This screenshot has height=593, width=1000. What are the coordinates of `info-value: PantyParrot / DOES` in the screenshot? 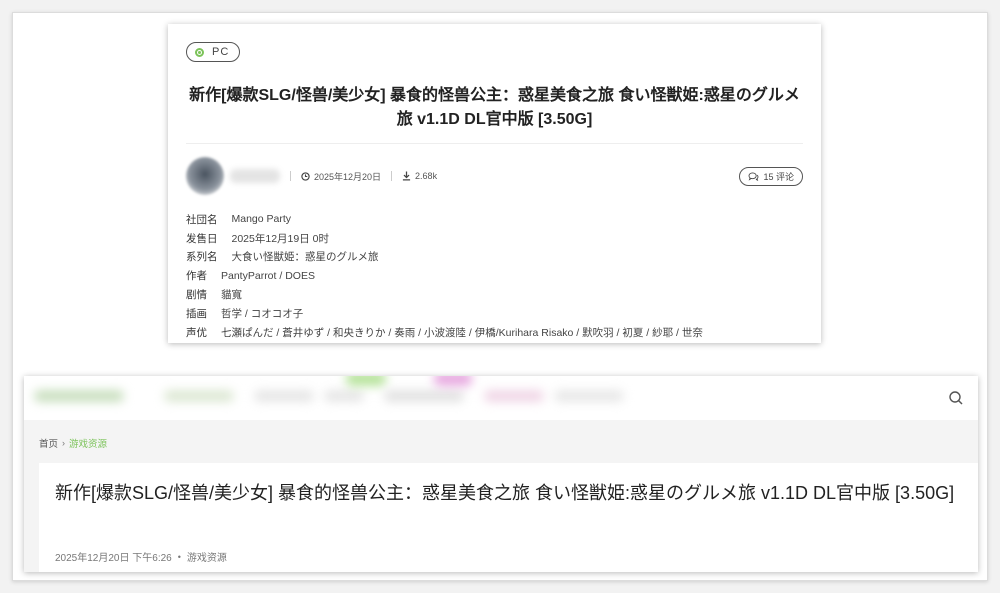 It's located at (268, 275).